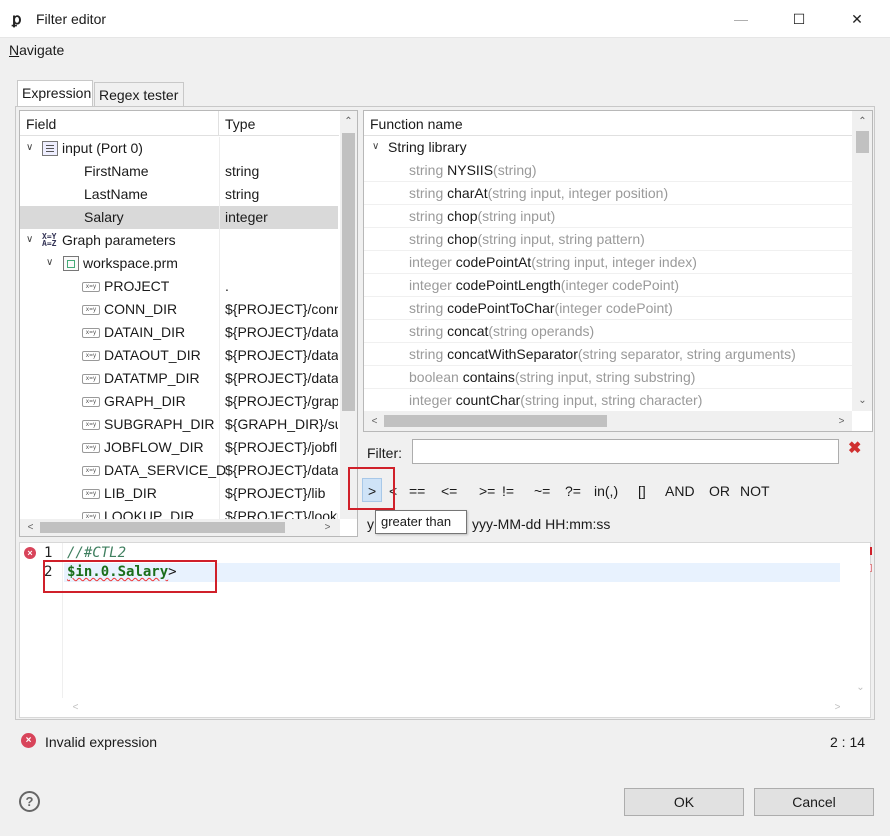  Describe the element at coordinates (36, 50) in the screenshot. I see `menu-navigate: Navigate` at that location.